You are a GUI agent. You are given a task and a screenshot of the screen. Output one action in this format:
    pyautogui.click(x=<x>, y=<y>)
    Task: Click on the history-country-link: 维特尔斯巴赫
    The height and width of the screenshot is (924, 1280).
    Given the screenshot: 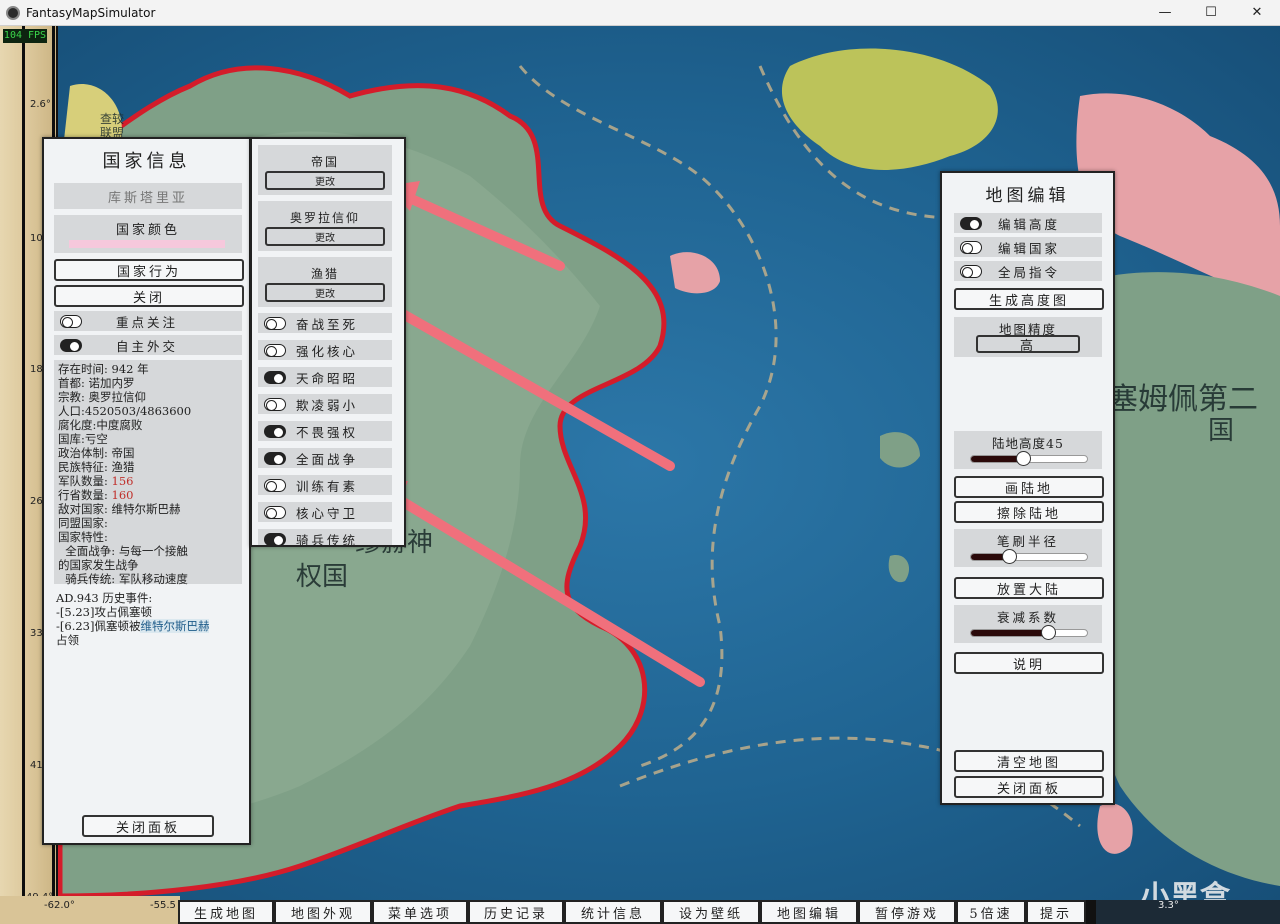 What is the action you would take?
    pyautogui.click(x=175, y=626)
    